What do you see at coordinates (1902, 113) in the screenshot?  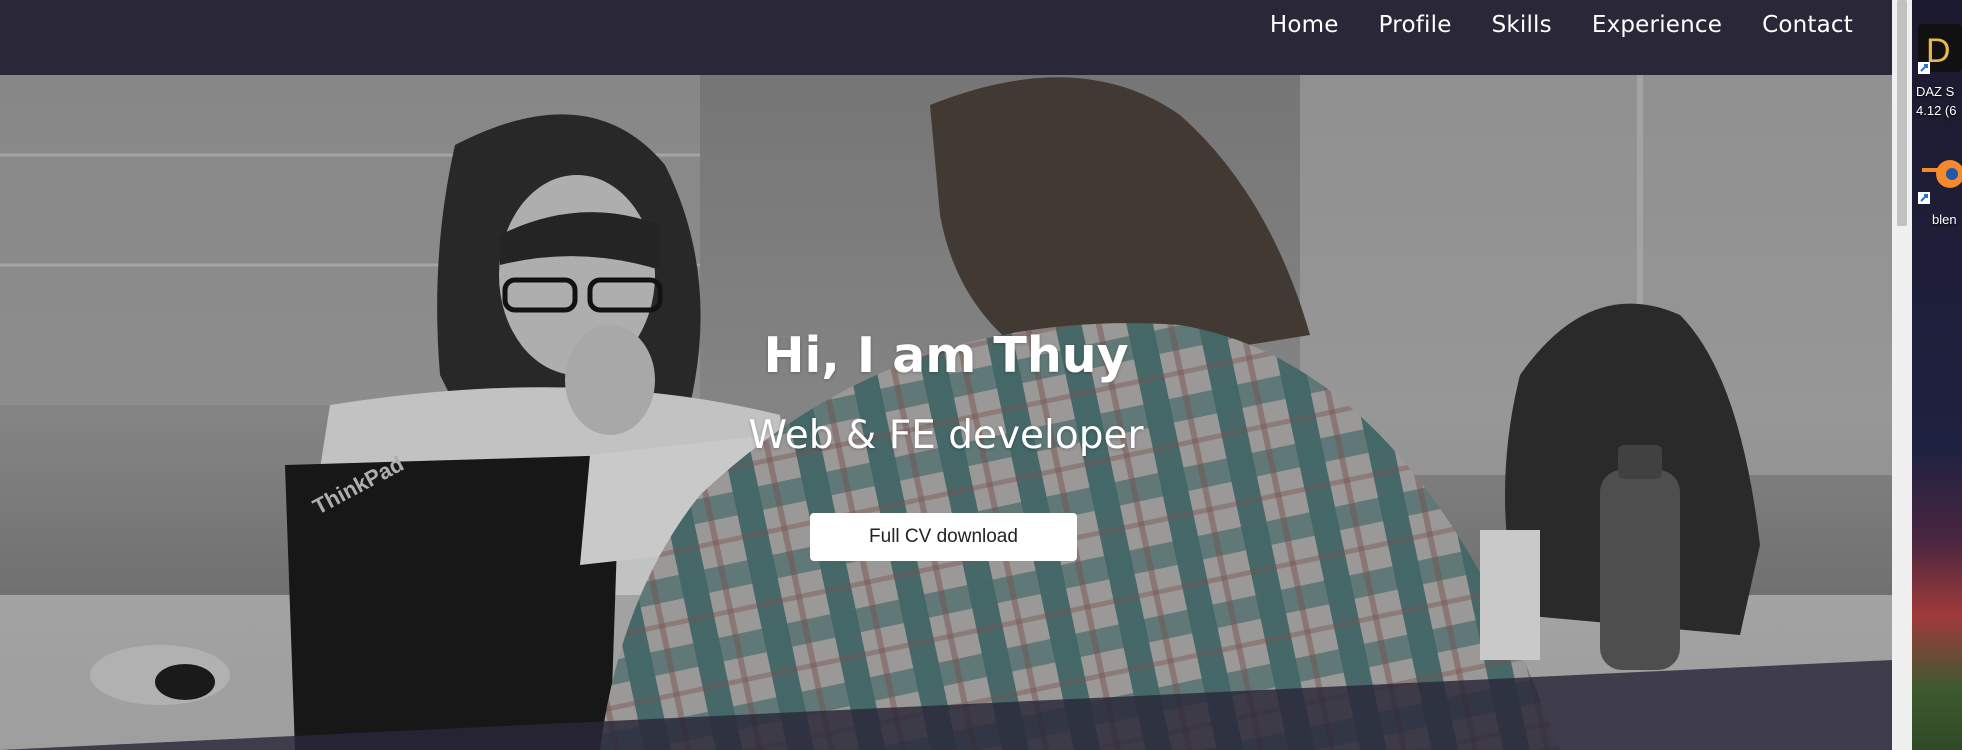 I see `scrollbar-thumb` at bounding box center [1902, 113].